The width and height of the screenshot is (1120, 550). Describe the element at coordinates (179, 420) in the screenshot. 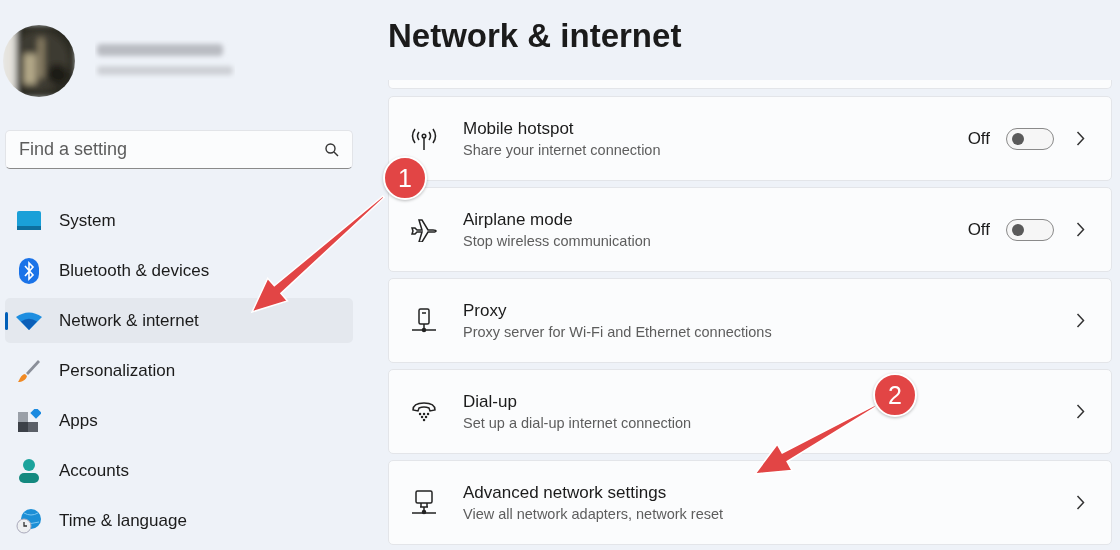

I see `nav-item: Apps` at that location.